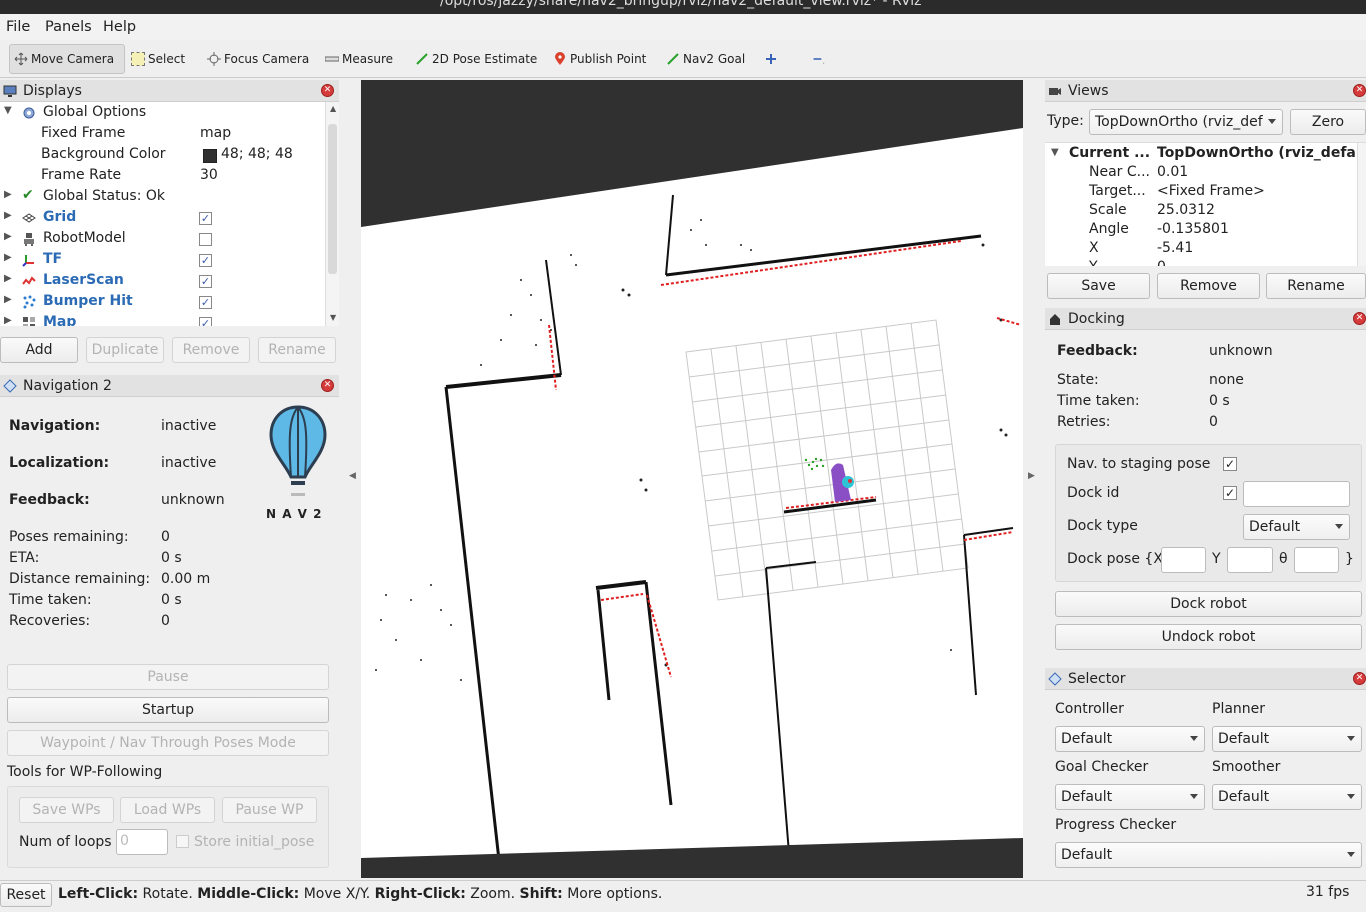 Image resolution: width=1366 pixels, height=912 pixels. Describe the element at coordinates (165, 537) in the screenshot. I see `poses-remaining-value: 0` at that location.